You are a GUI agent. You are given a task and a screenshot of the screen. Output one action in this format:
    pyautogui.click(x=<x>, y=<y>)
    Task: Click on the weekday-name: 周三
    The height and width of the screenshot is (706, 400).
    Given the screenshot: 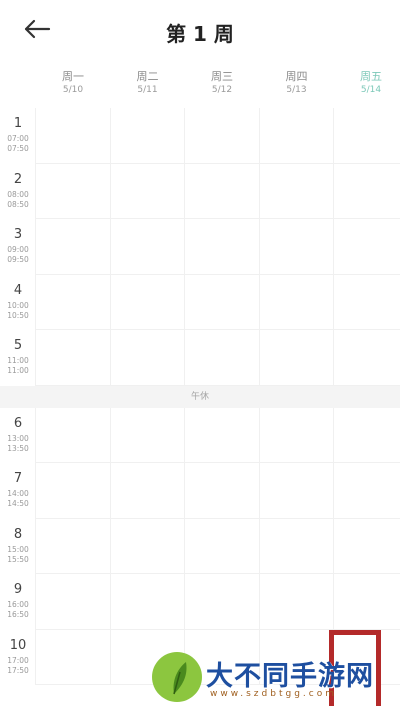 What is the action you would take?
    pyautogui.click(x=222, y=76)
    